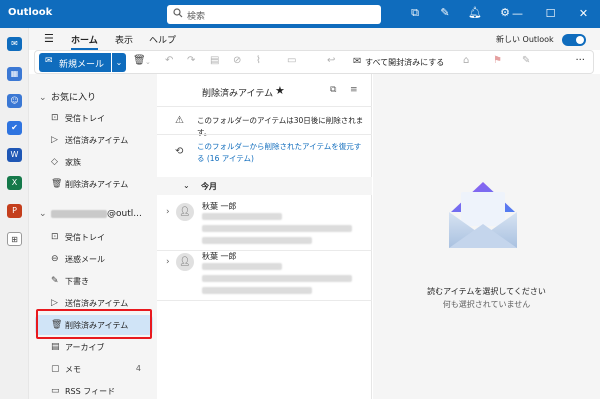  Describe the element at coordinates (574, 40) in the screenshot. I see `new-outlook-toggle` at that location.